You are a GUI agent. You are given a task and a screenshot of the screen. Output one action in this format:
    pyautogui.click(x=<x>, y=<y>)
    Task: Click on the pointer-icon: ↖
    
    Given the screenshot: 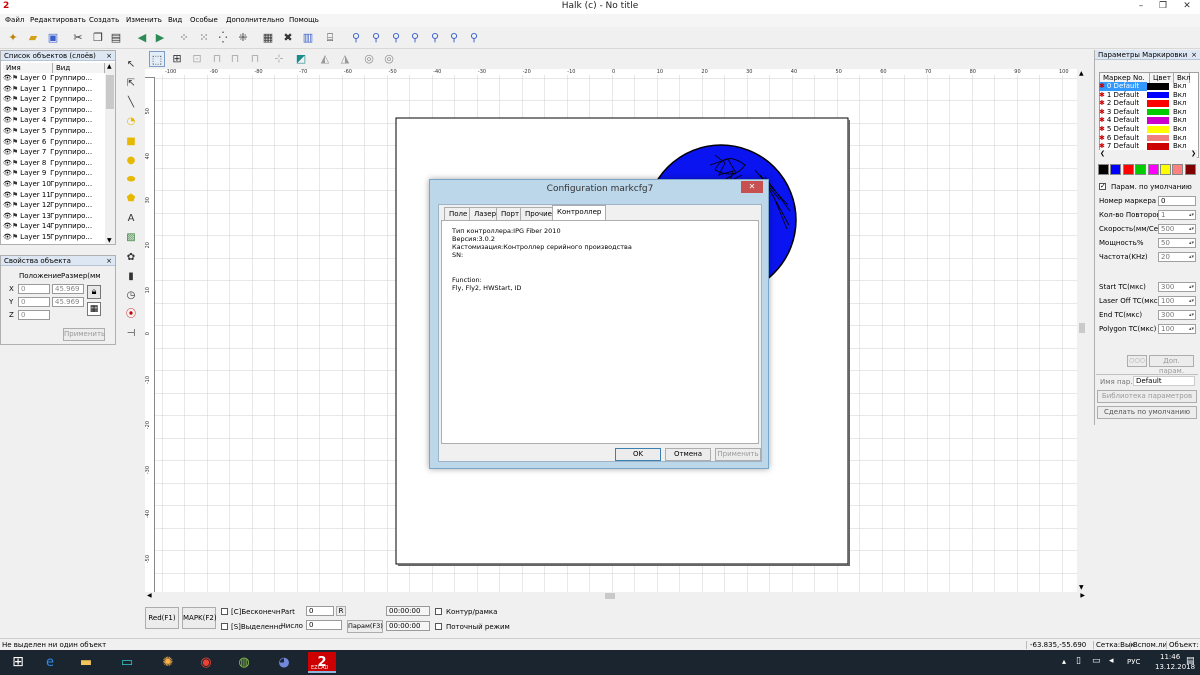 What is the action you would take?
    pyautogui.click(x=131, y=65)
    